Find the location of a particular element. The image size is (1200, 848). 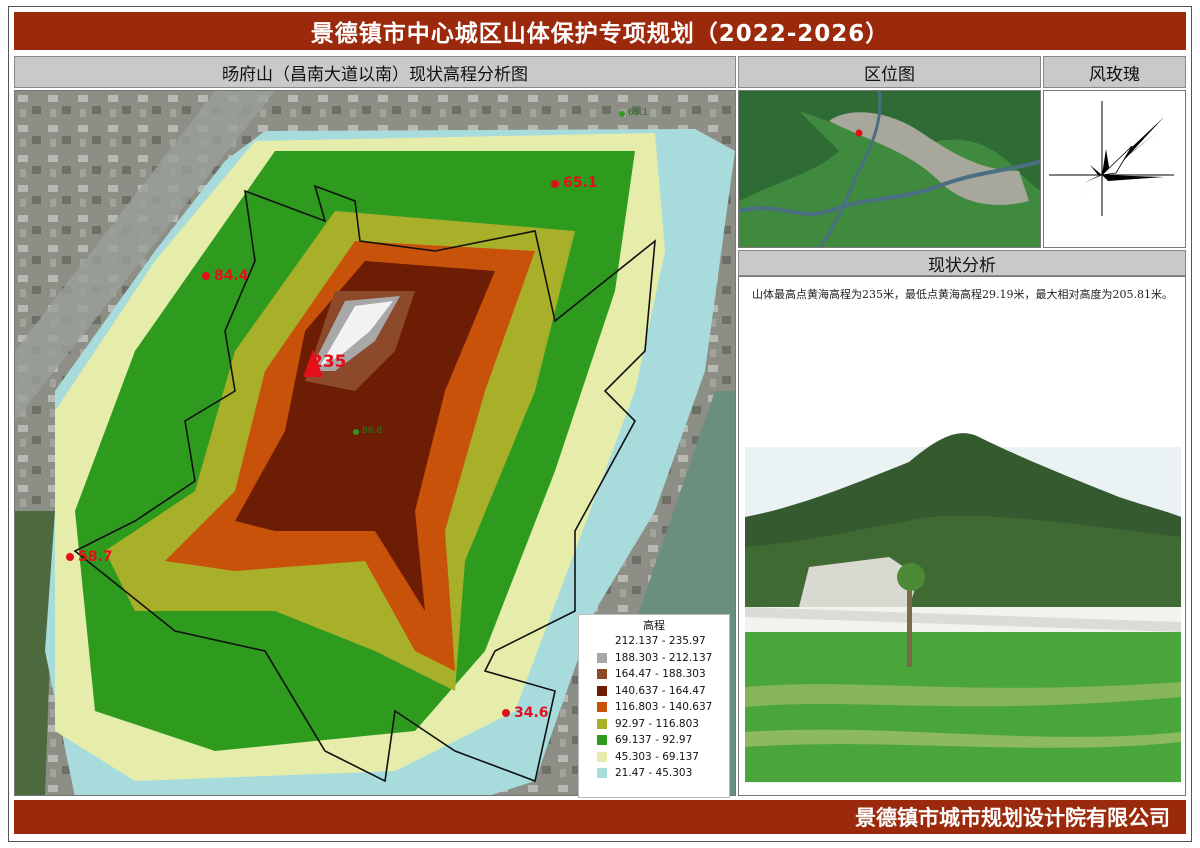

legend-label: 69.137 - 92.97 is located at coordinates (654, 740).